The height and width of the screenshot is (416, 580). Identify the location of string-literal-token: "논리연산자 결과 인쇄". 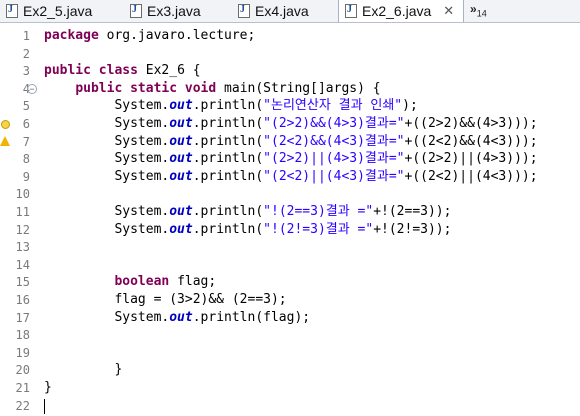
(333, 106).